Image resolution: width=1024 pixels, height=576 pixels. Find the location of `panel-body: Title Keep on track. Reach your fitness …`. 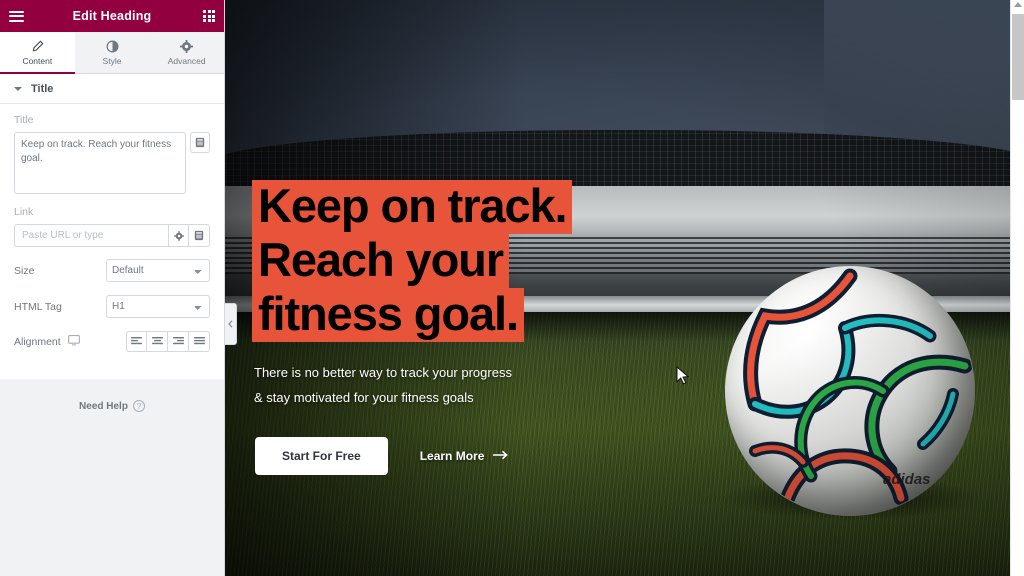

panel-body: Title Keep on track. Reach your fitness … is located at coordinates (112, 241).